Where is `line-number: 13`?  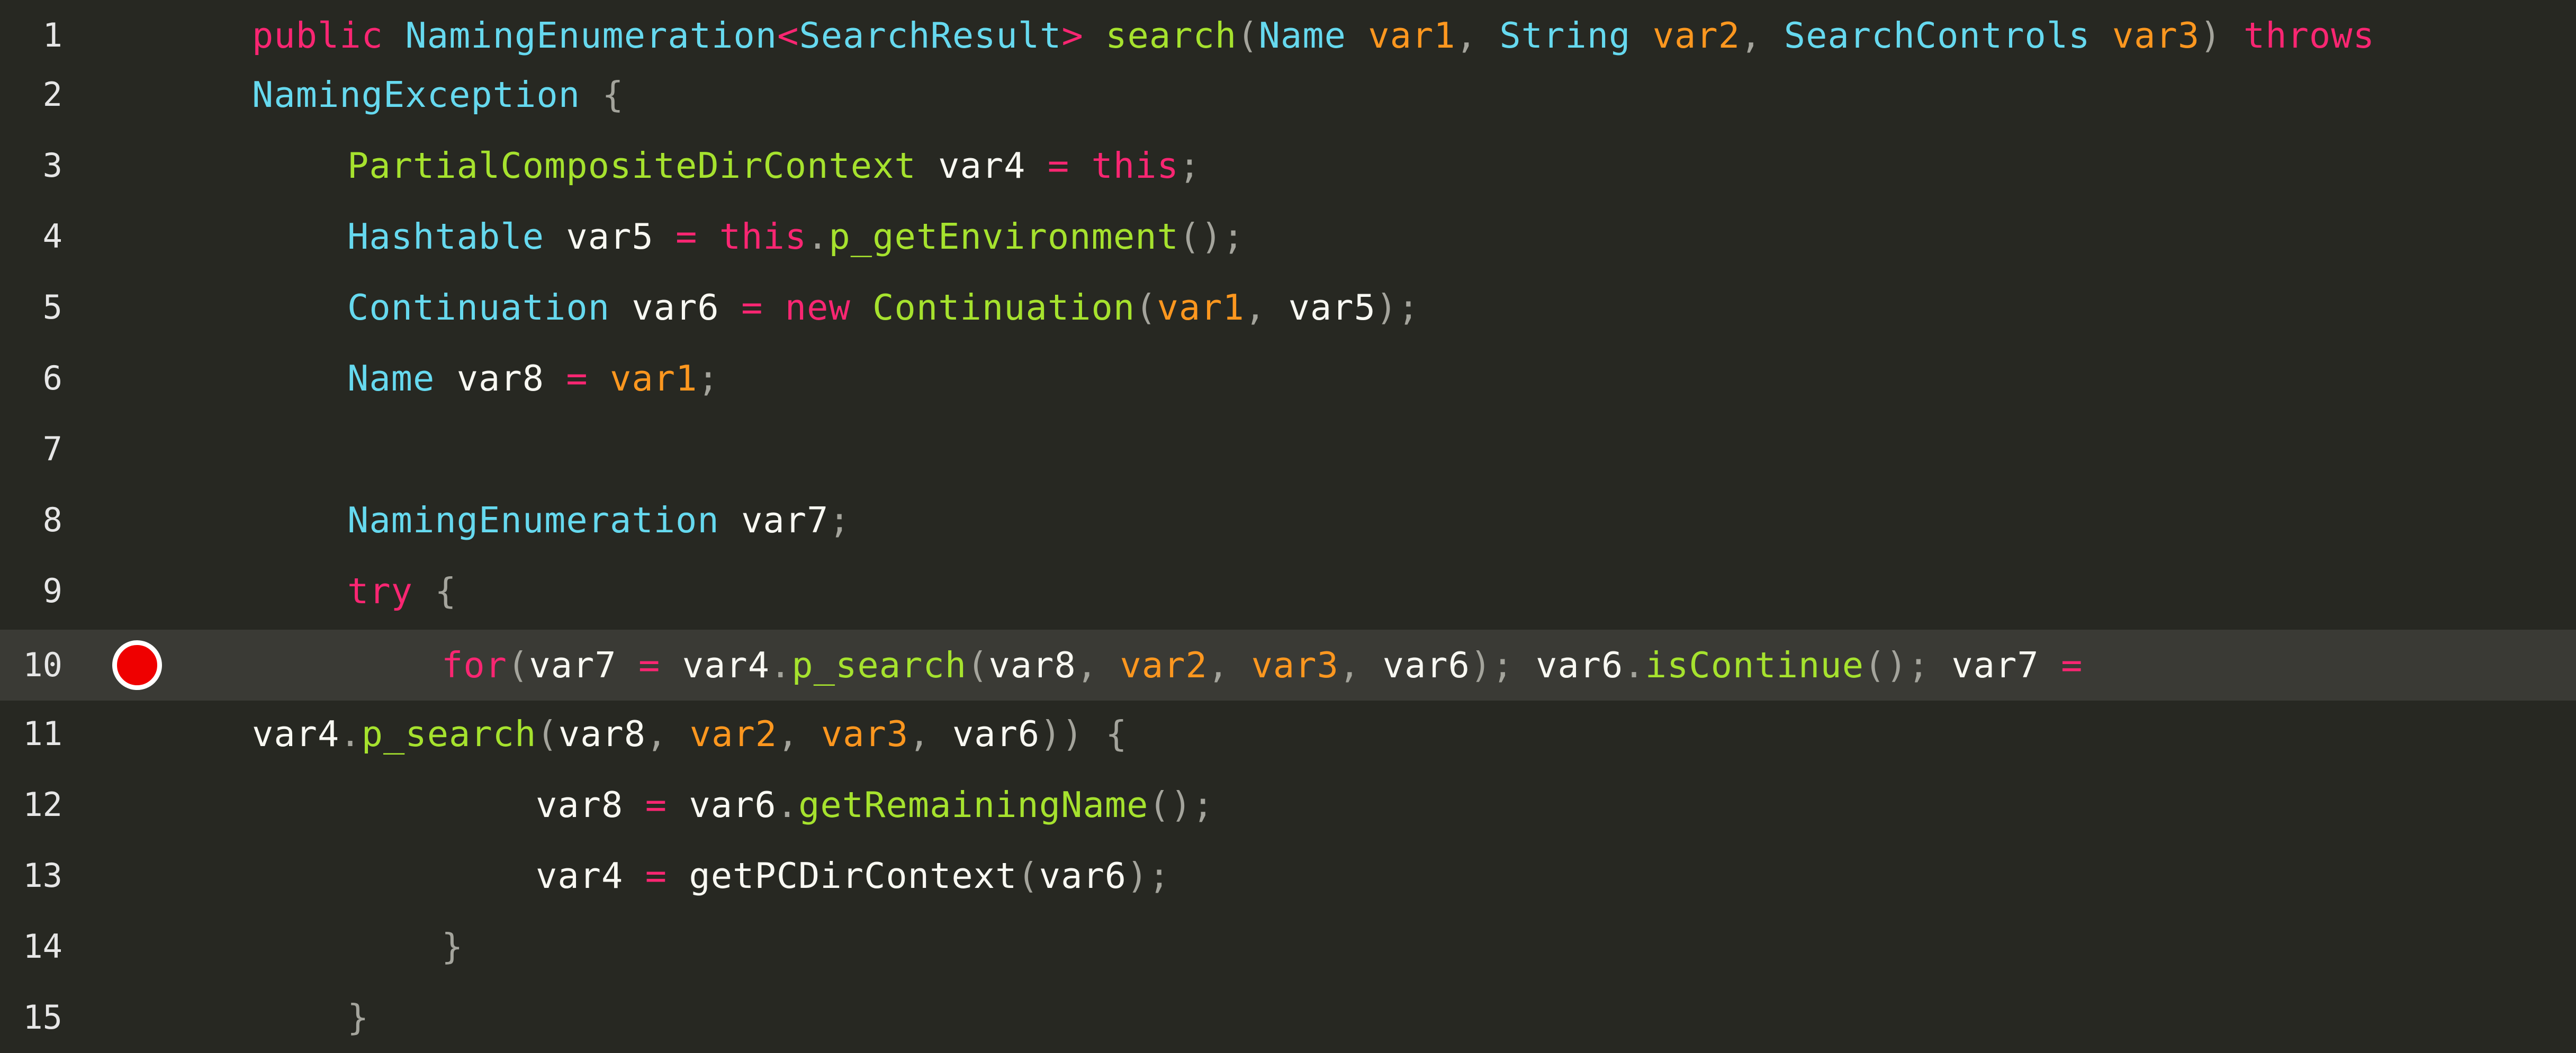
line-number: 13 is located at coordinates (43, 875).